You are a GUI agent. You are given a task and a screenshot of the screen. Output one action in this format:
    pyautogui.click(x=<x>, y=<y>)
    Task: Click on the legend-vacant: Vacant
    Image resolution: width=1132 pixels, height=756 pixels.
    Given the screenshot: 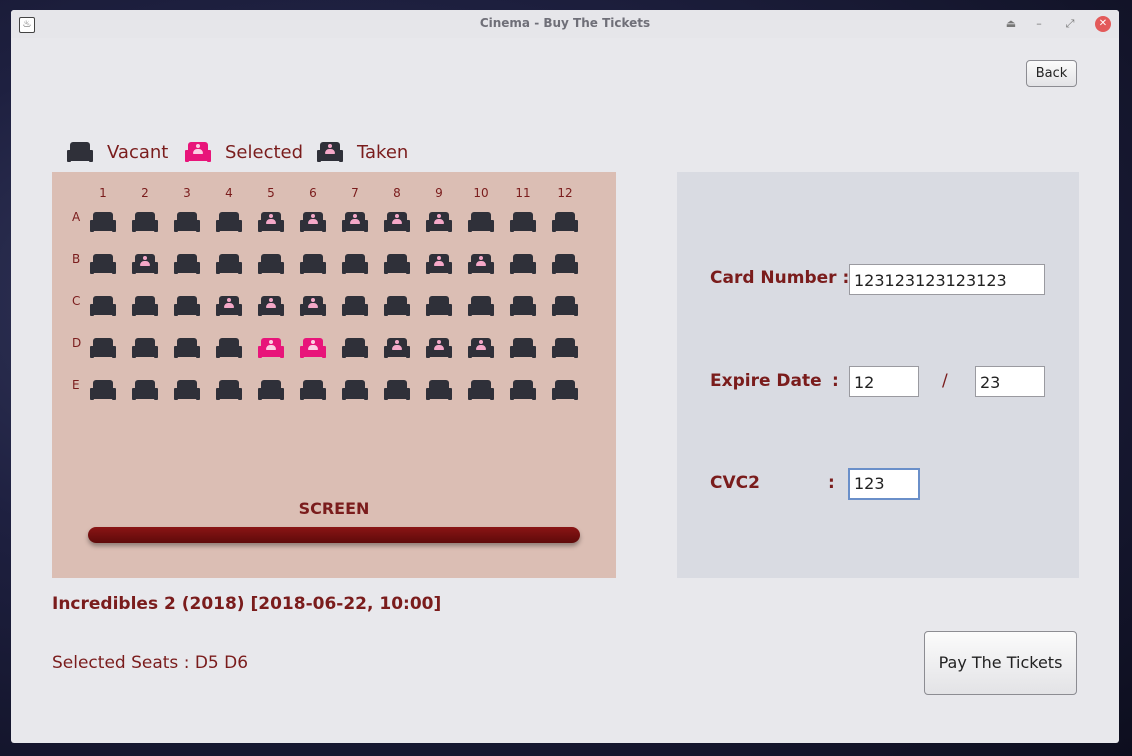 What is the action you would take?
    pyautogui.click(x=117, y=152)
    